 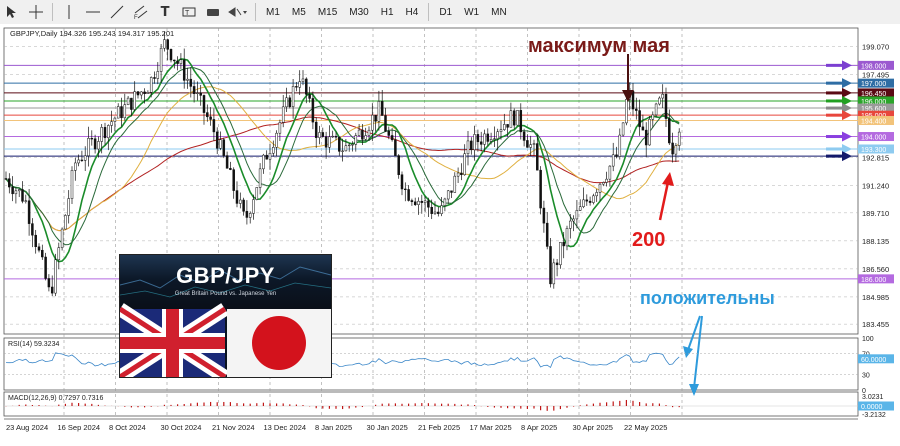 I want to click on date-tick-label: 17 Mar 2025, so click(x=491, y=427).